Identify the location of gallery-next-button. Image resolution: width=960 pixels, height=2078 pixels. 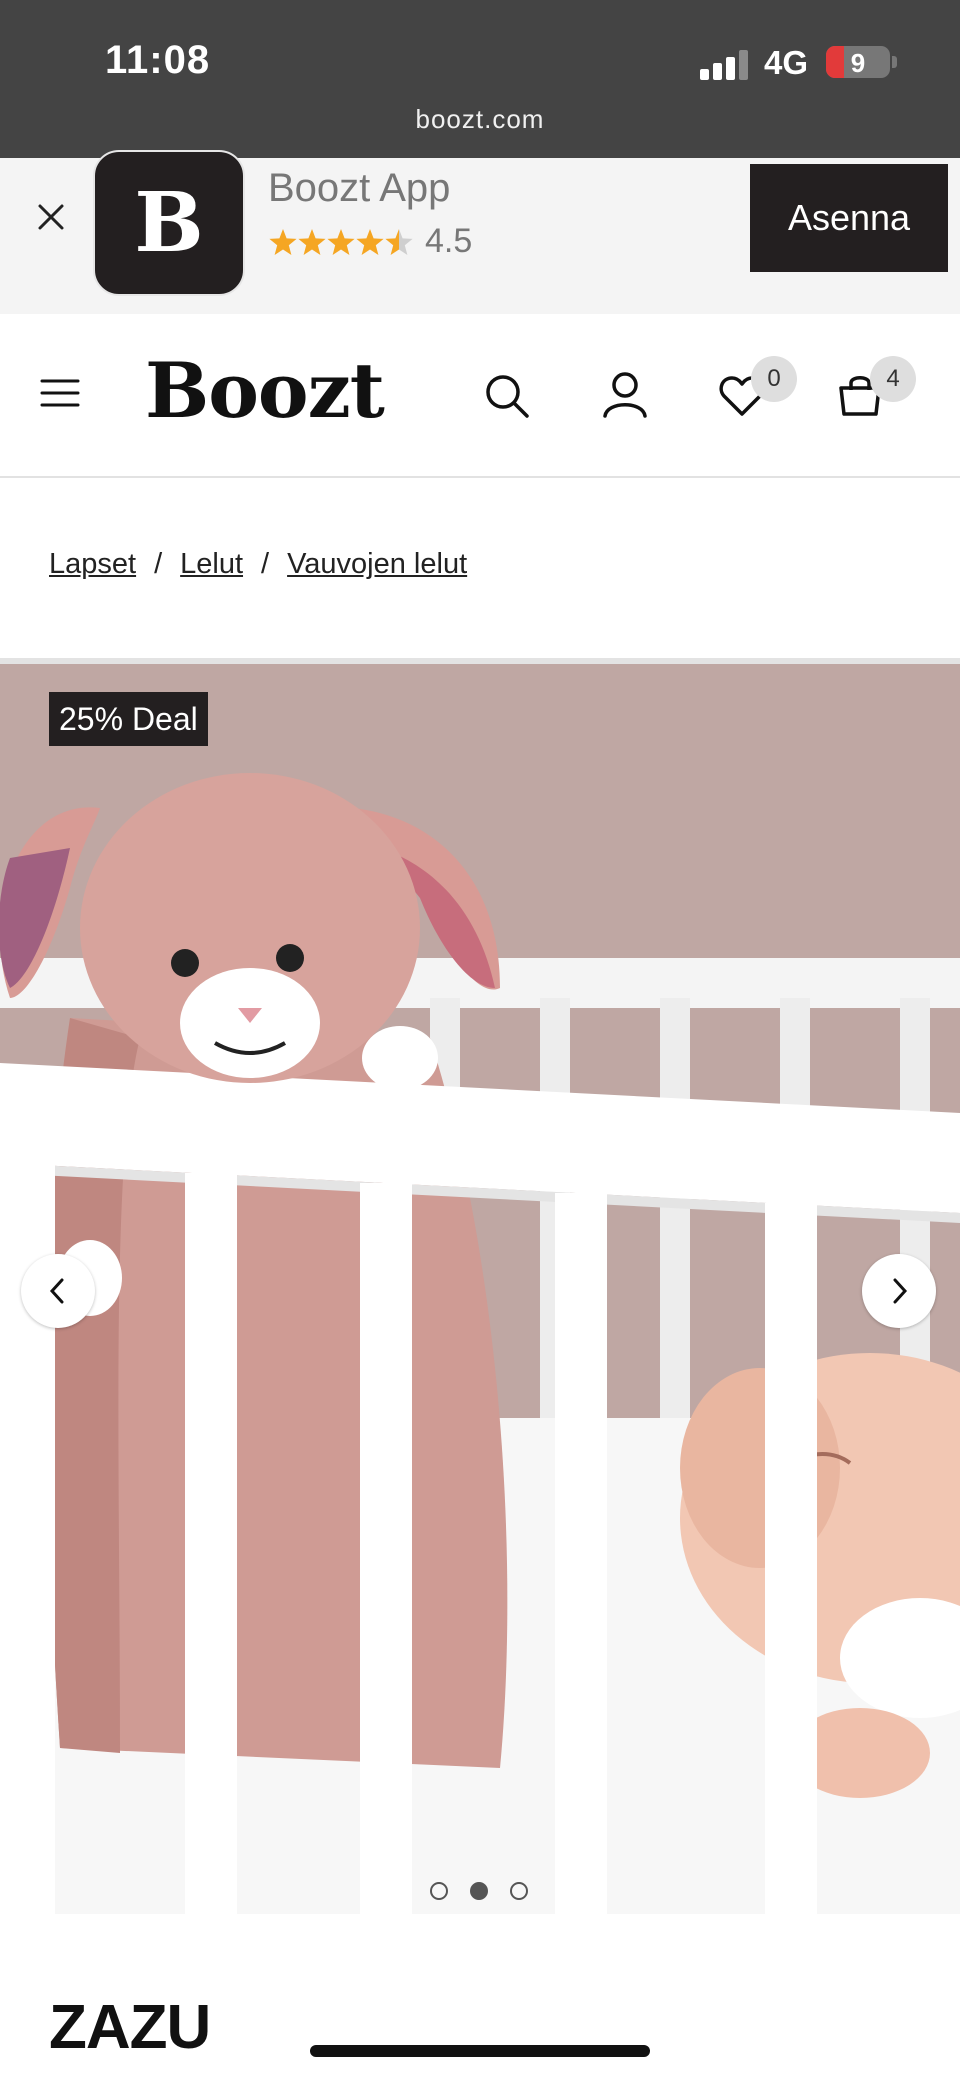
(899, 1291).